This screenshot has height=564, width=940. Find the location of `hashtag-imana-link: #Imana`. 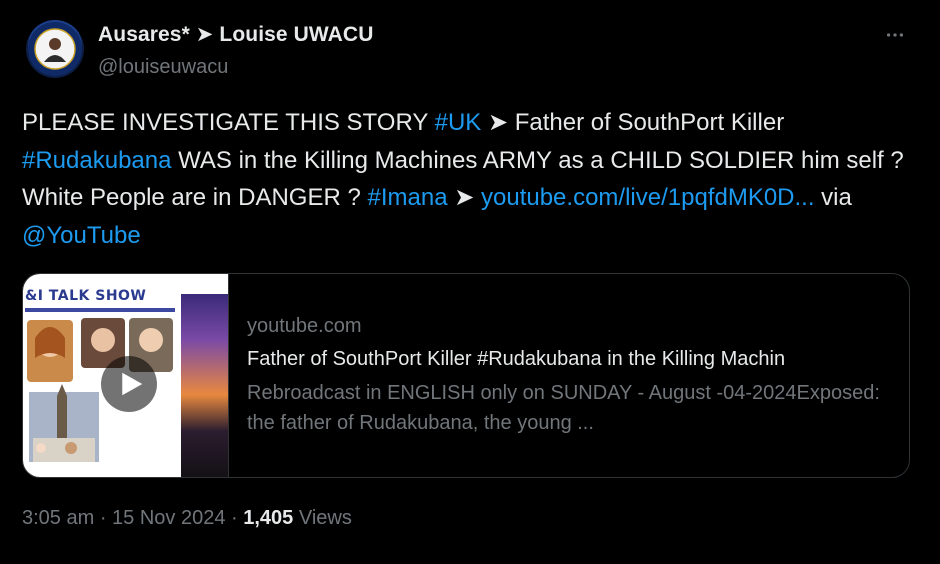

hashtag-imana-link: #Imana is located at coordinates (407, 197).